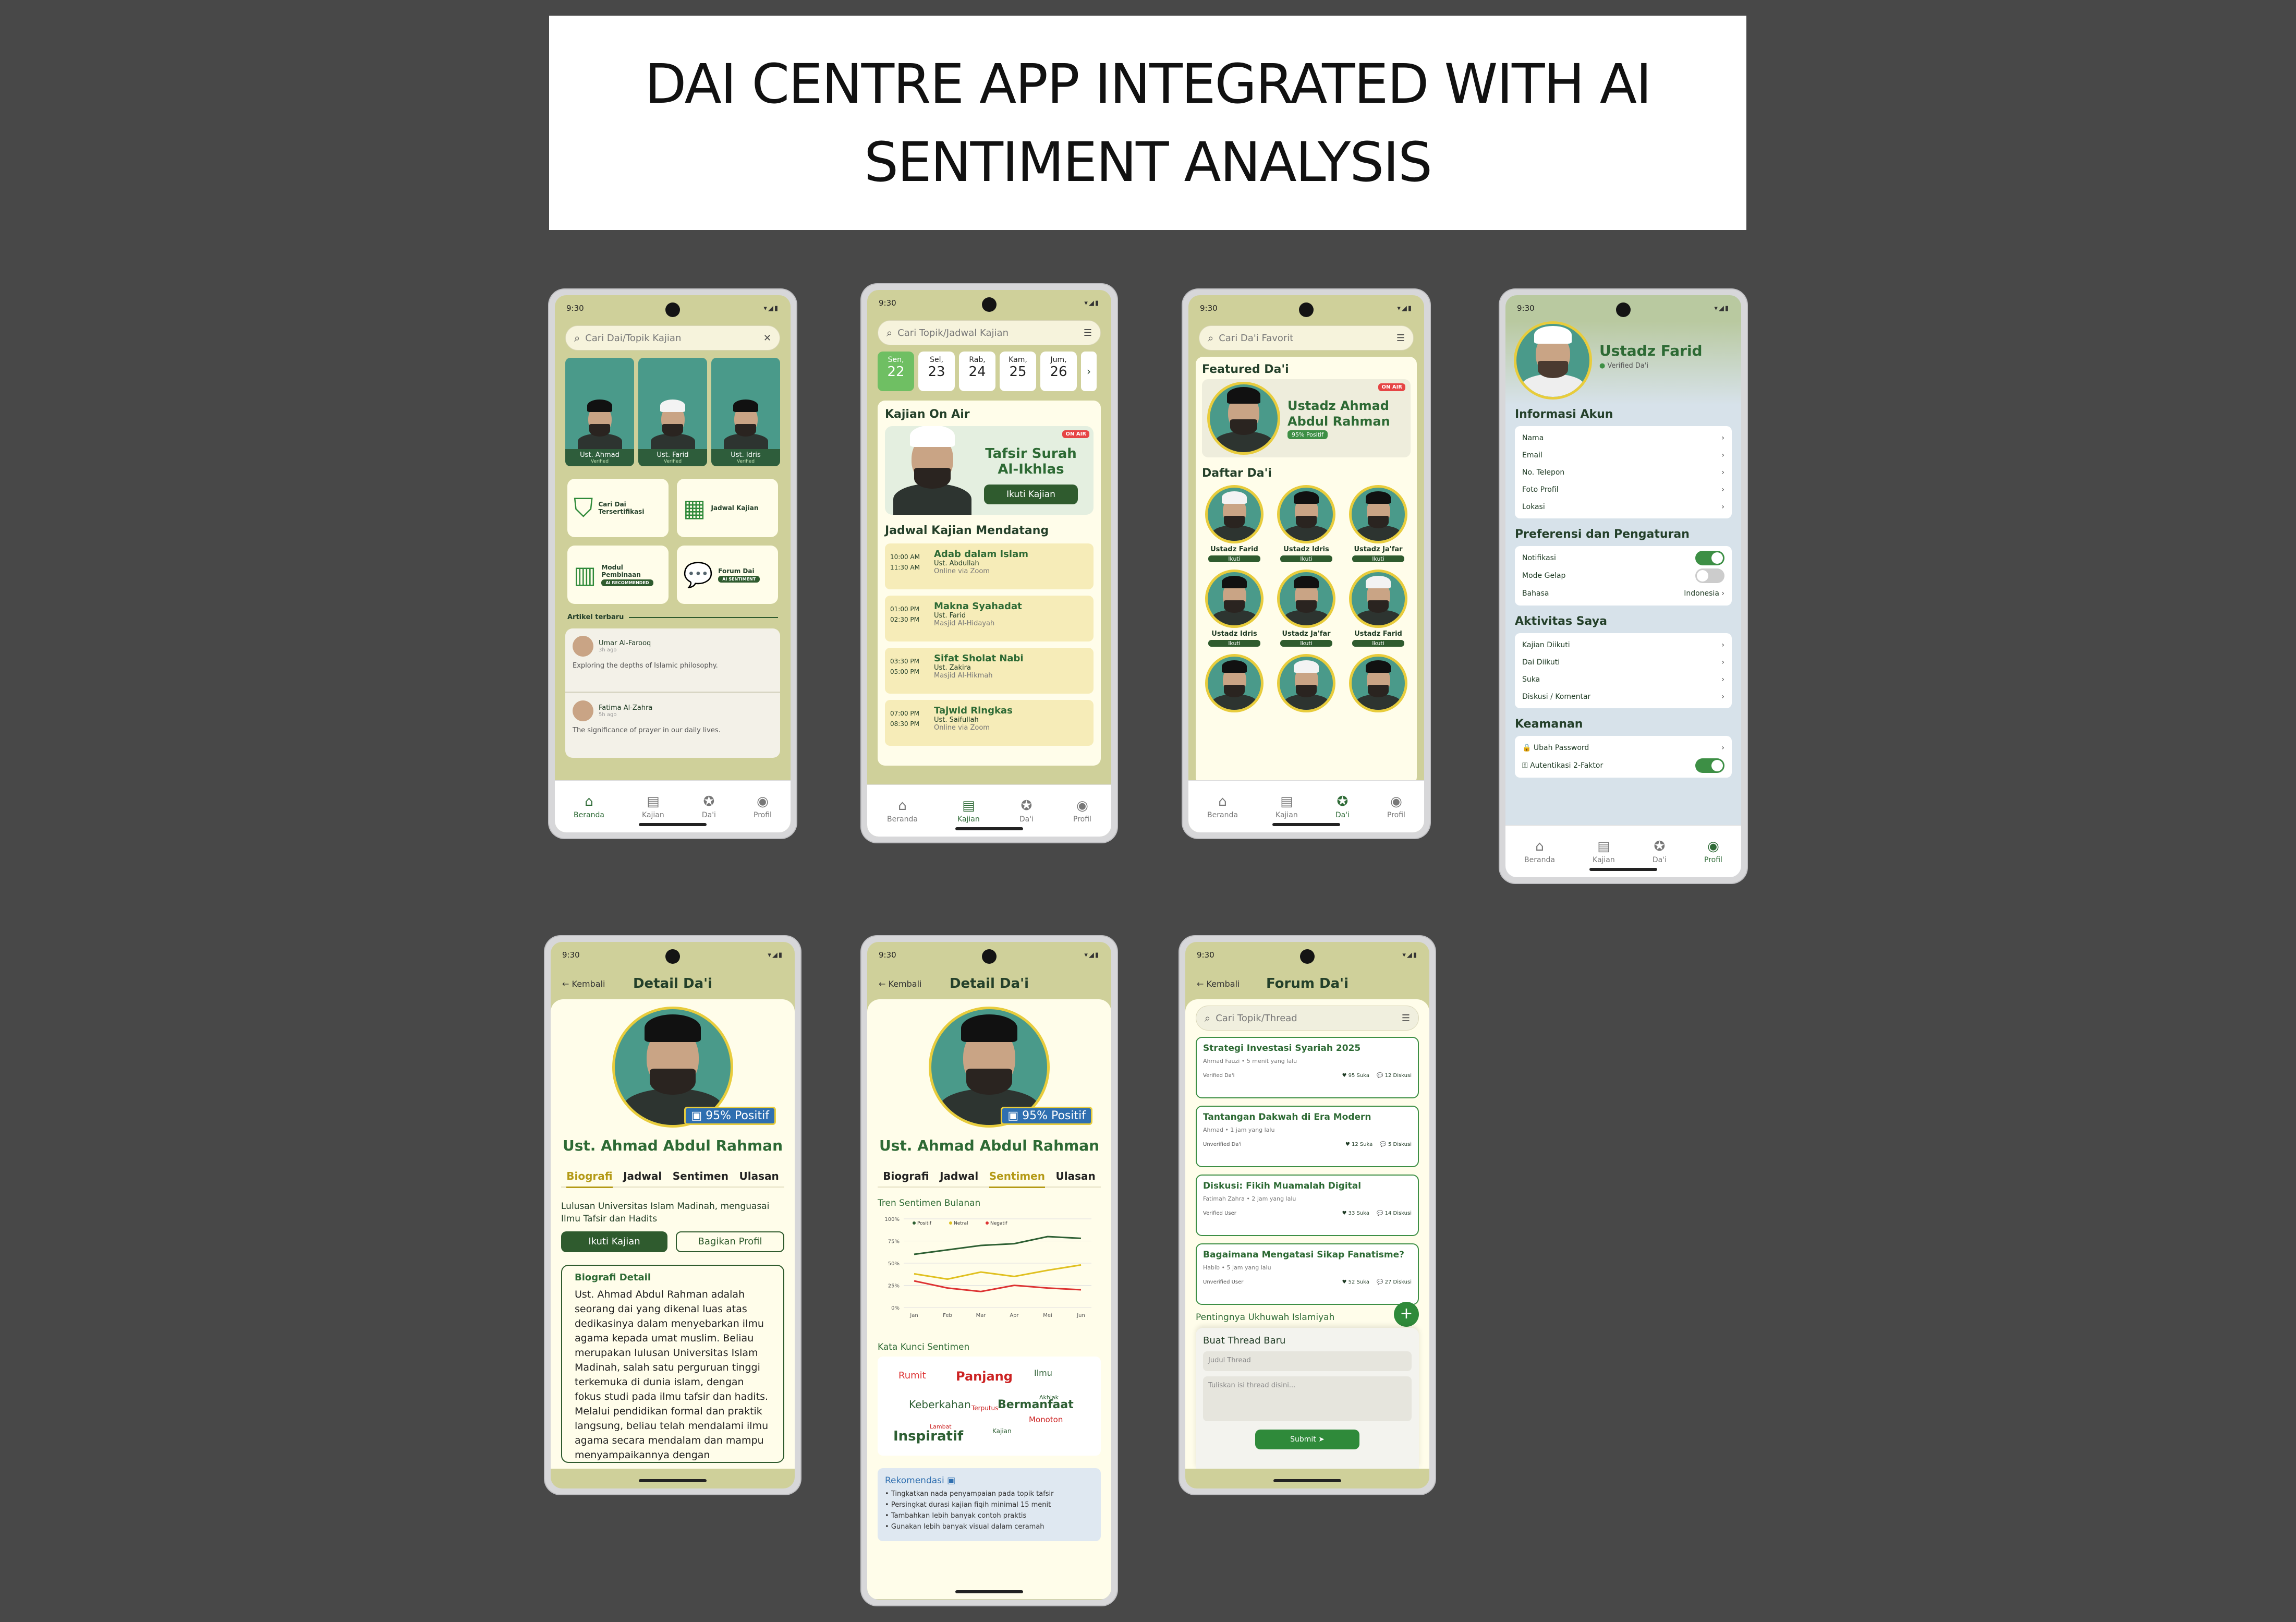  Describe the element at coordinates (625, 646) in the screenshot. I see `article-meta: Umar Al-Farooq 3h ago` at that location.